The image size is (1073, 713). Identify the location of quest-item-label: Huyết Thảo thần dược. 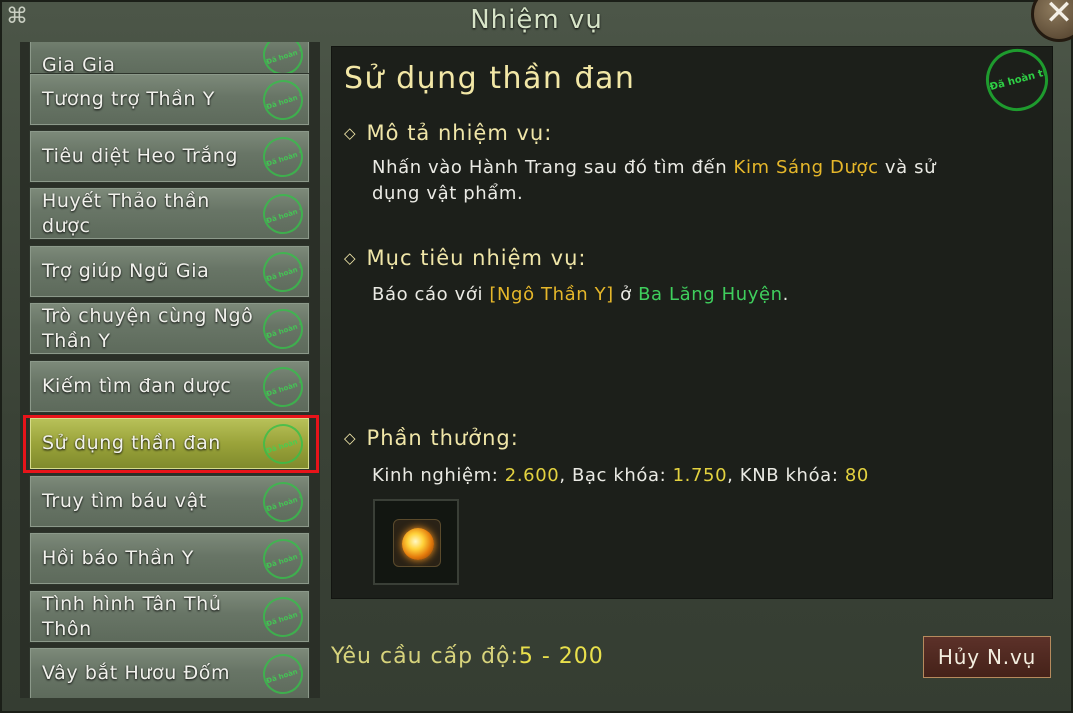
(126, 213).